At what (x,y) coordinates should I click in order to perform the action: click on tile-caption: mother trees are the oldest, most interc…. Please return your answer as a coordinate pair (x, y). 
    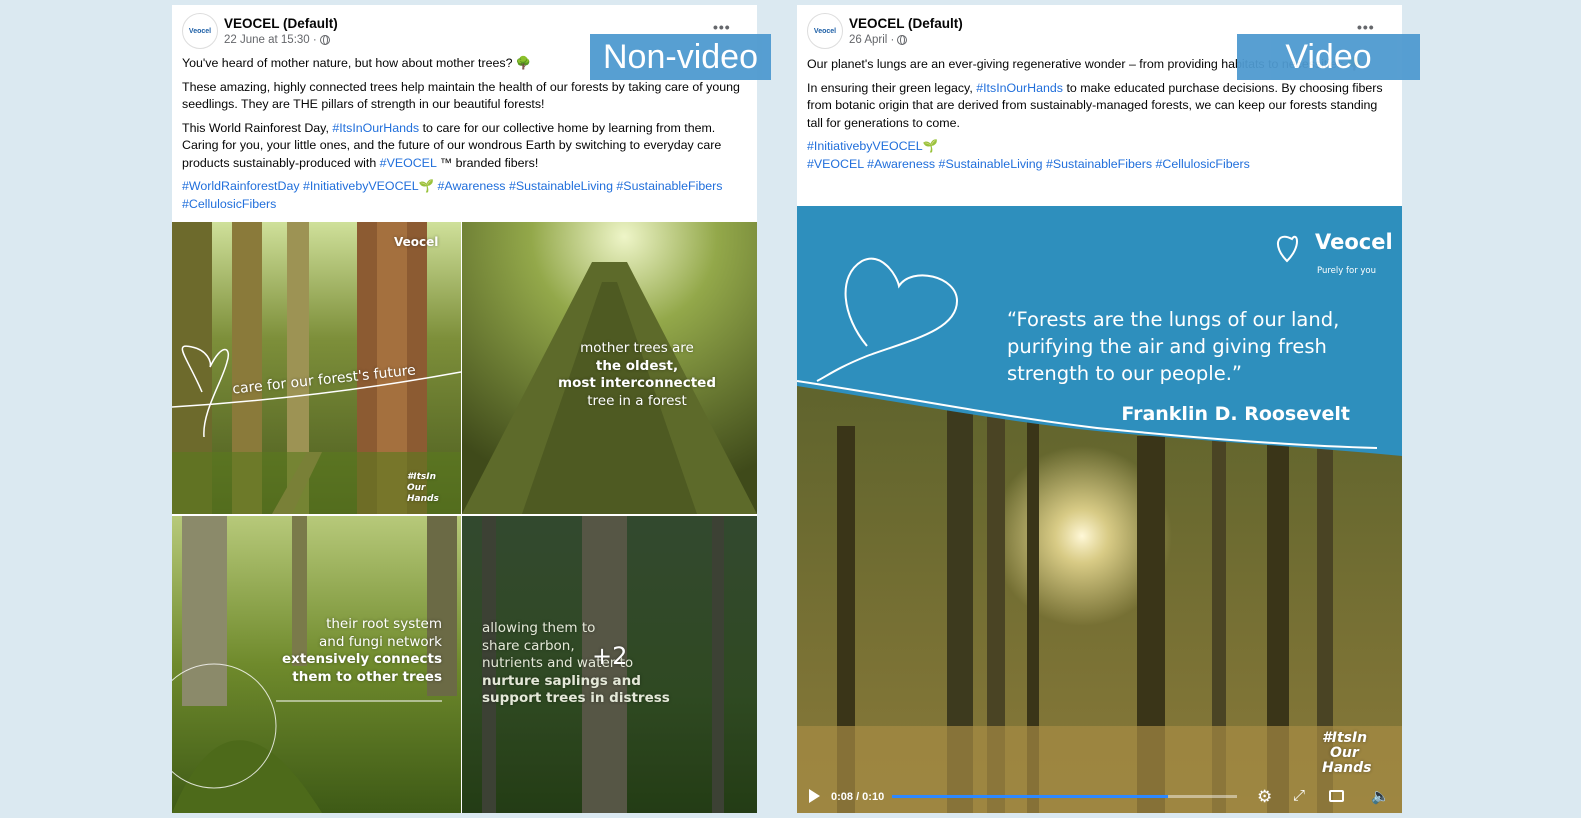
    Looking at the image, I should click on (637, 374).